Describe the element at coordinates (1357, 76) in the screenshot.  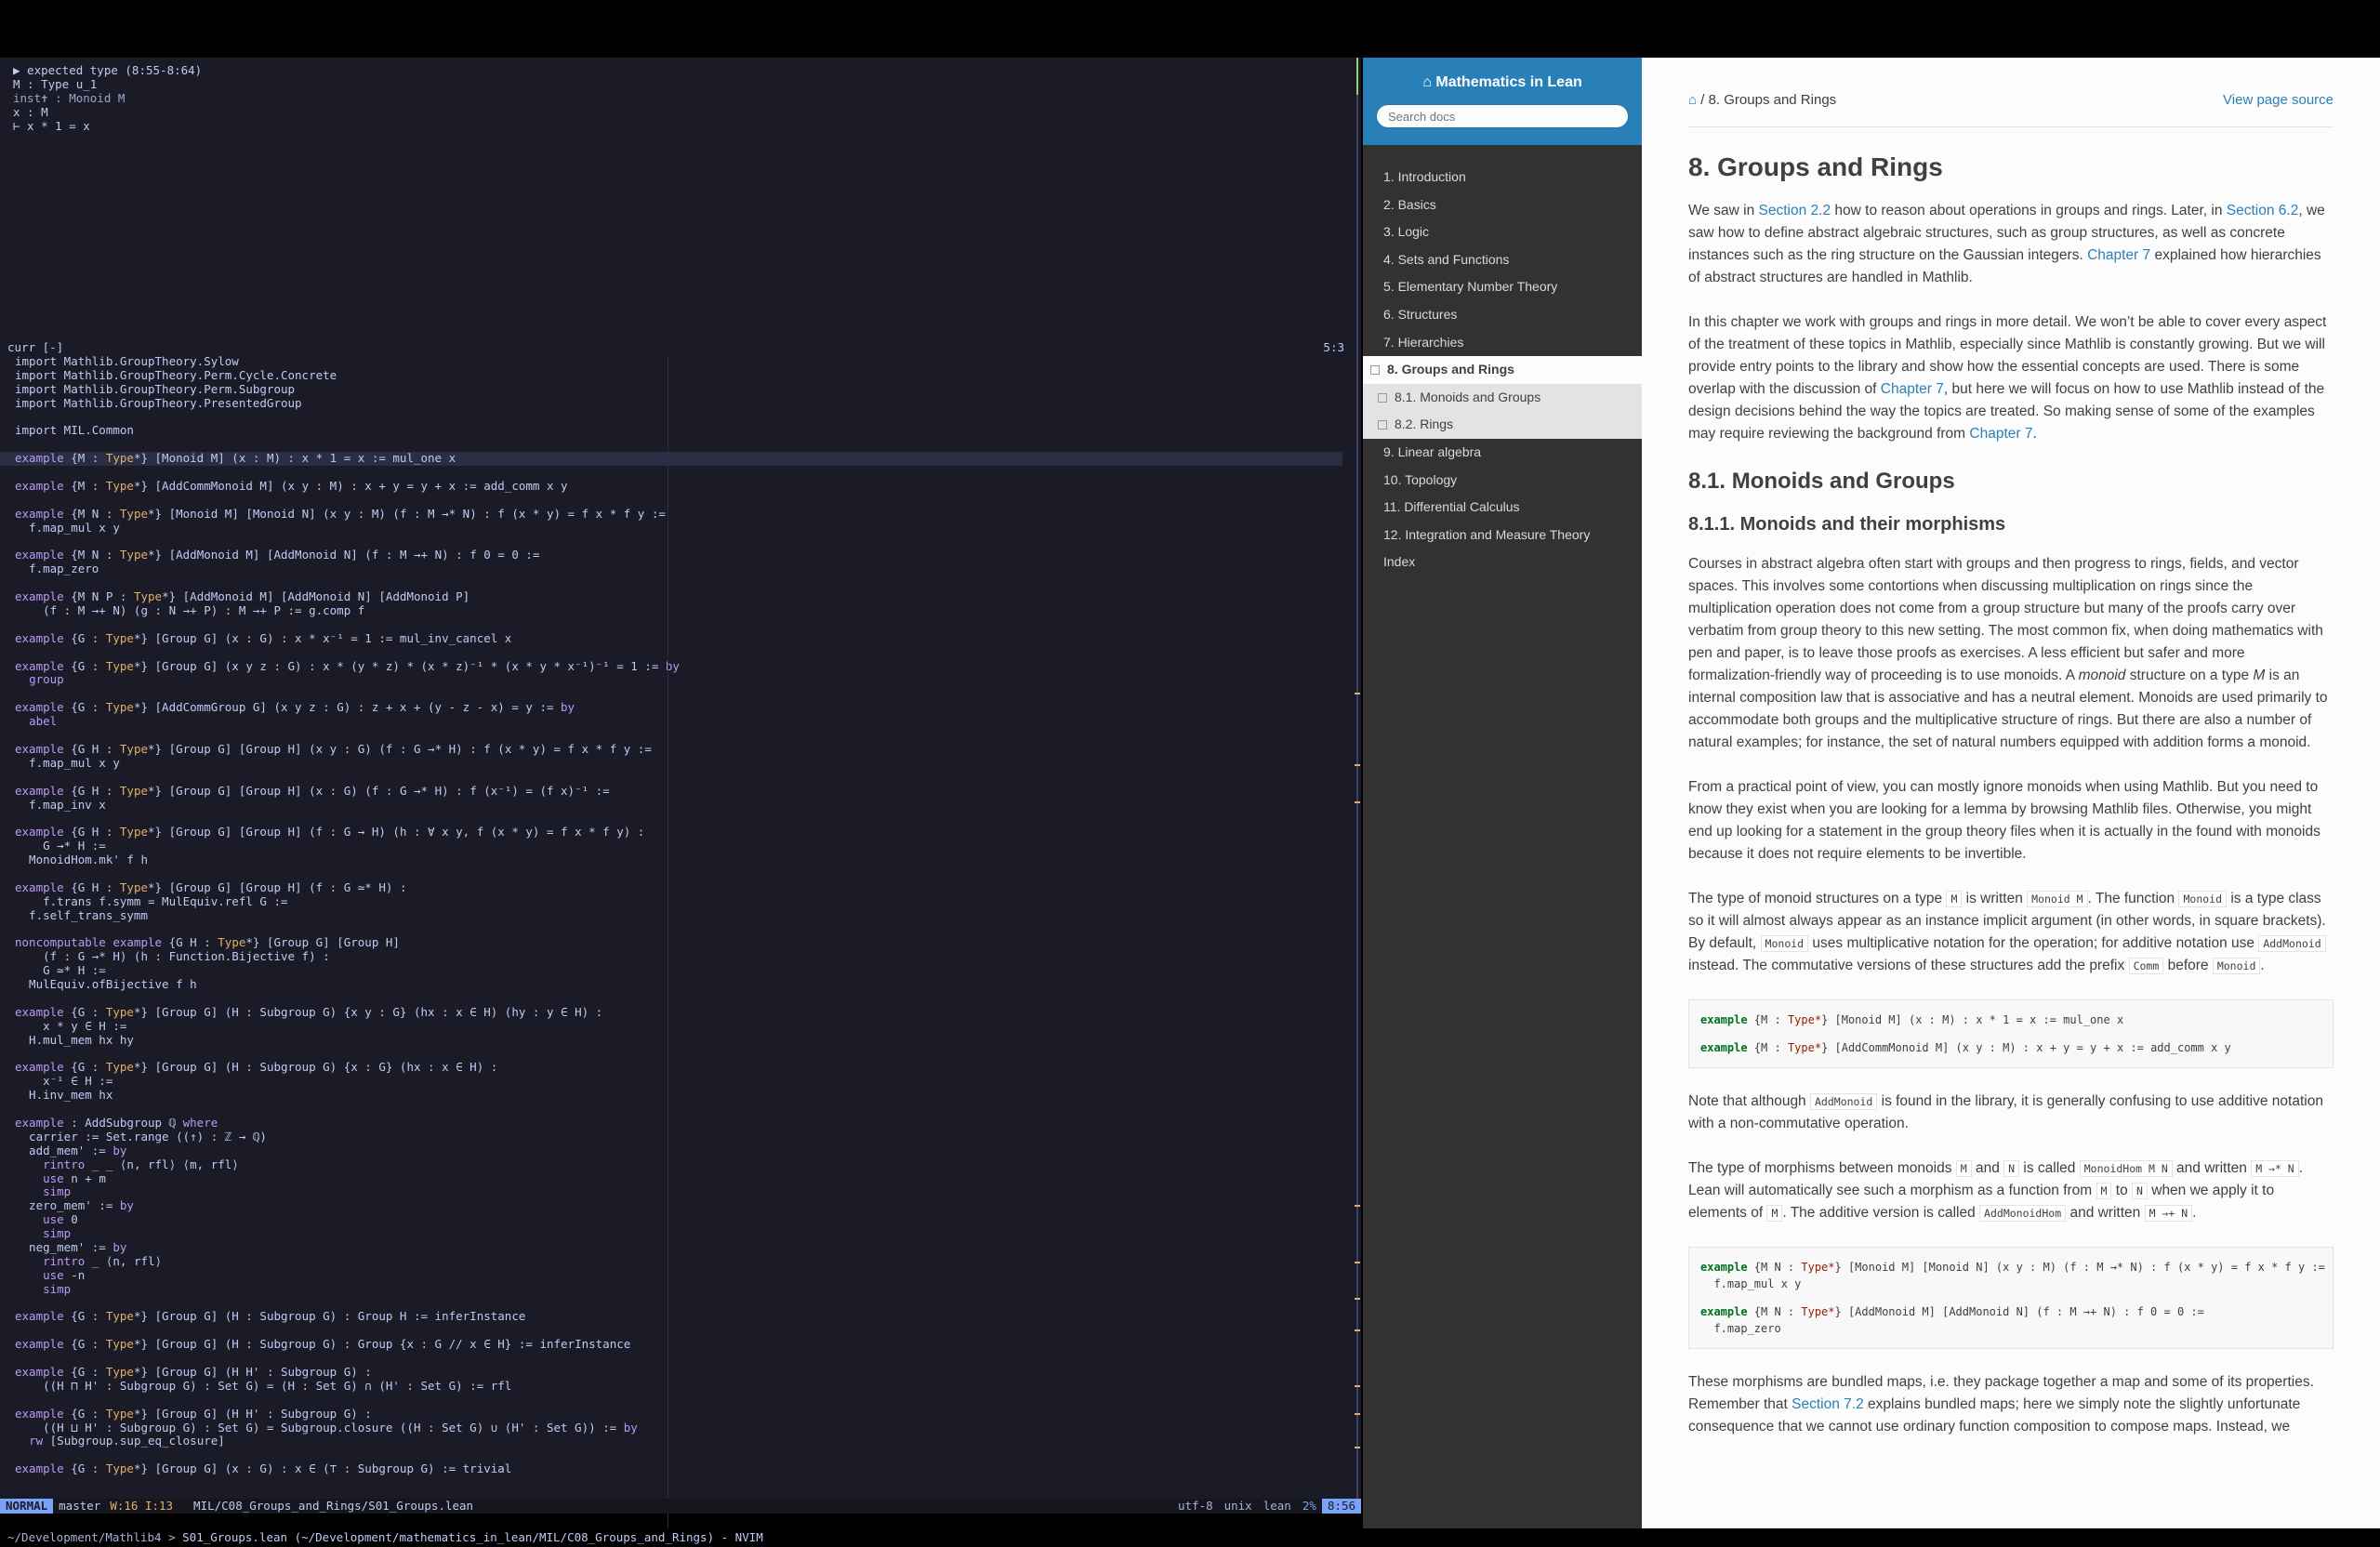
I see `scrollbar-thumb` at that location.